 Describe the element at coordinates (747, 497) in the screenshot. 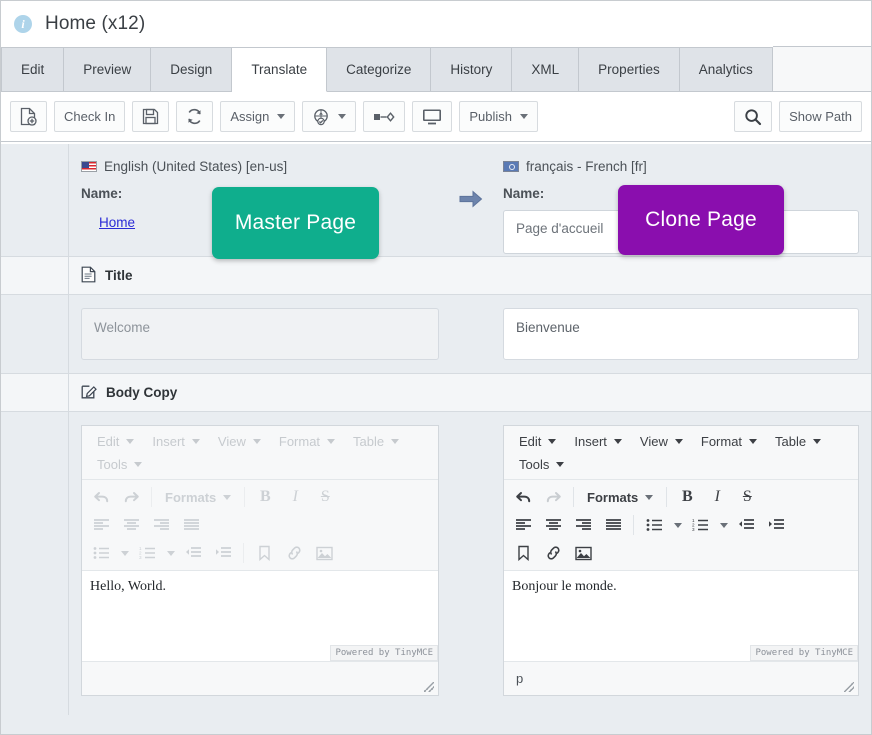

I see `strikethrough-icon: S` at that location.